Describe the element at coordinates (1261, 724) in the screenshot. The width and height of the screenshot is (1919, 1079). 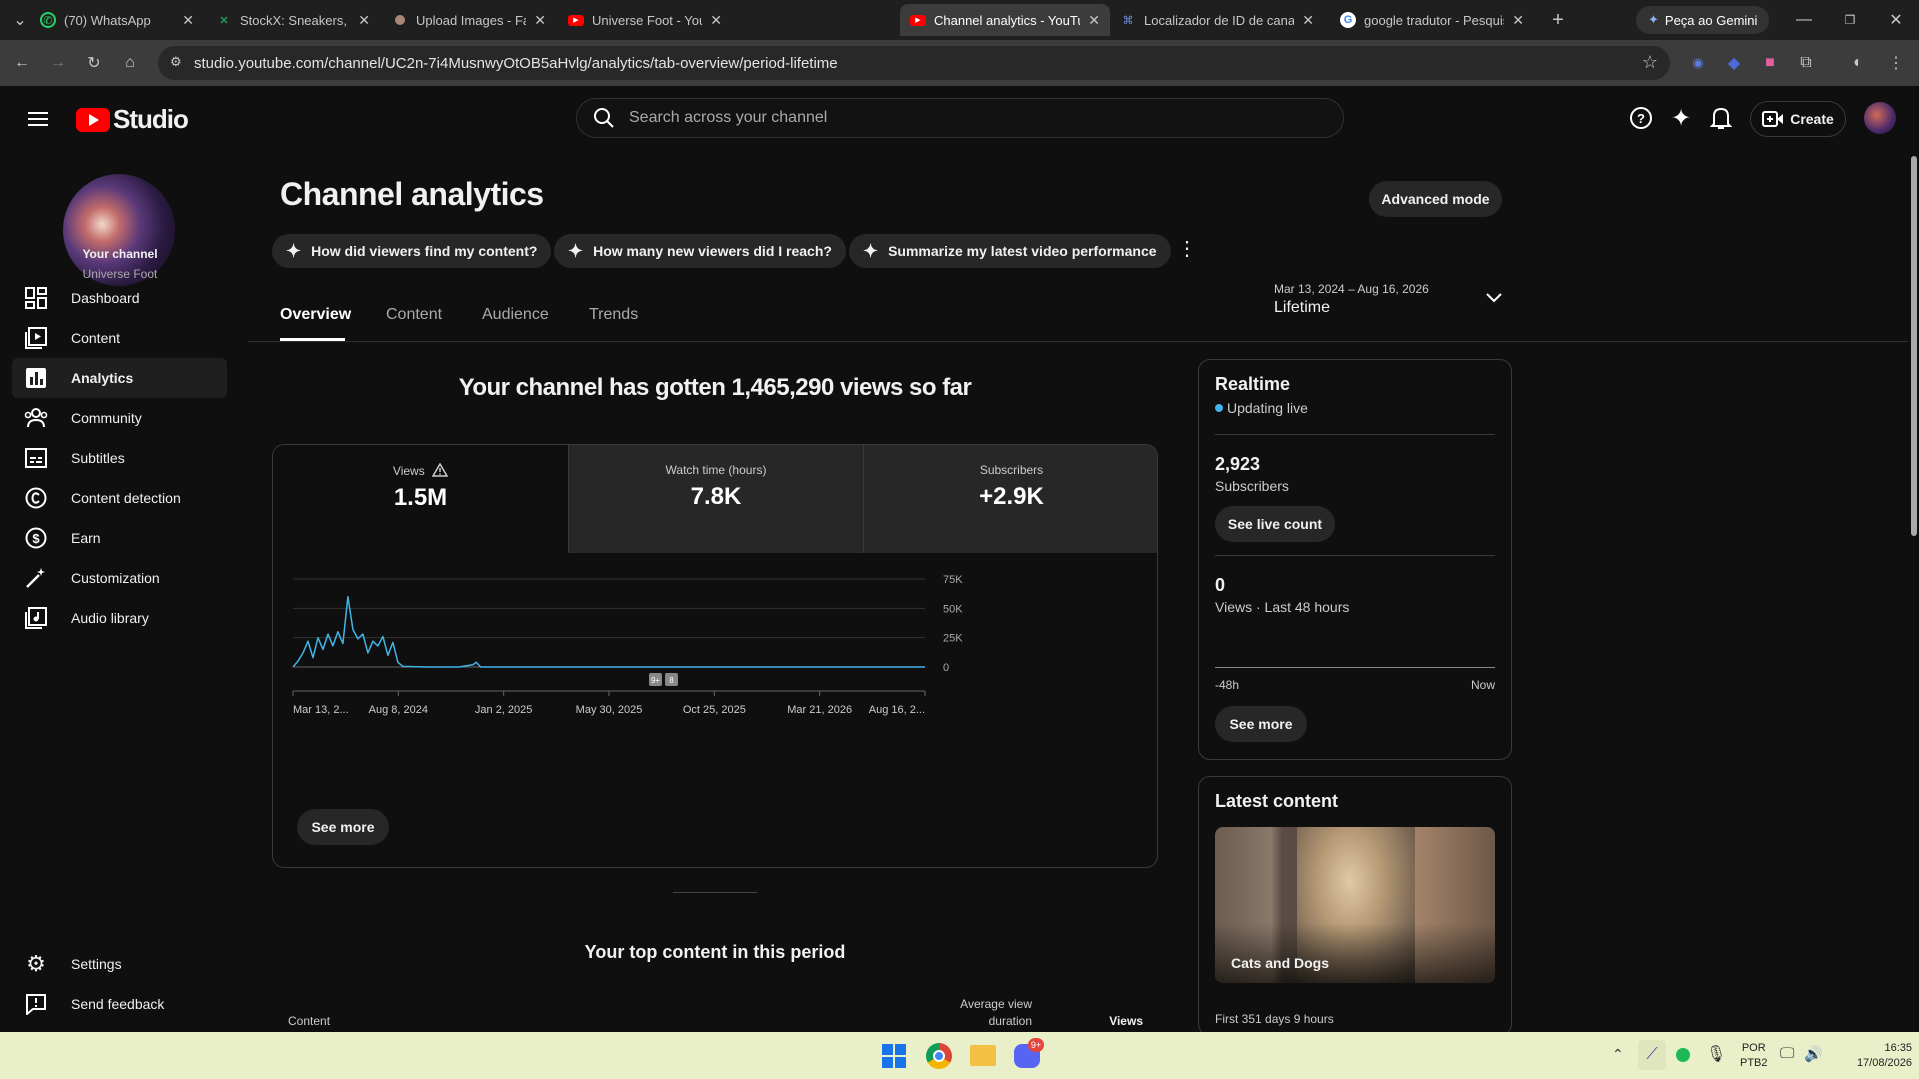
I see `realtime-see-more-button: See more` at that location.